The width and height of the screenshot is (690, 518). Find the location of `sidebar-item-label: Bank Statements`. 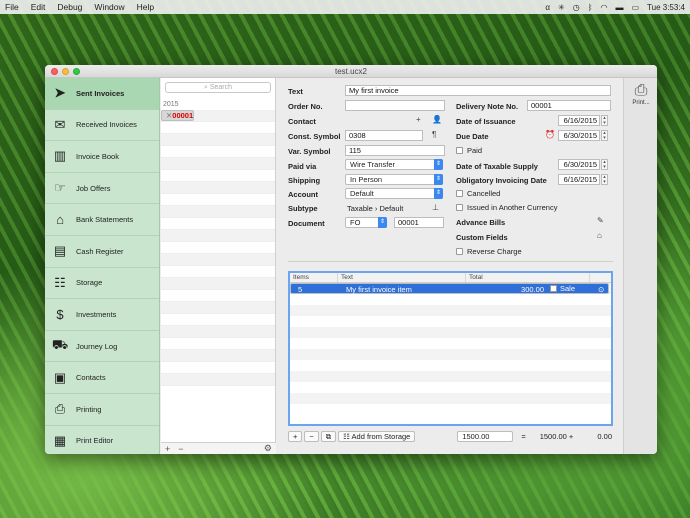

sidebar-item-label: Bank Statements is located at coordinates (105, 220).